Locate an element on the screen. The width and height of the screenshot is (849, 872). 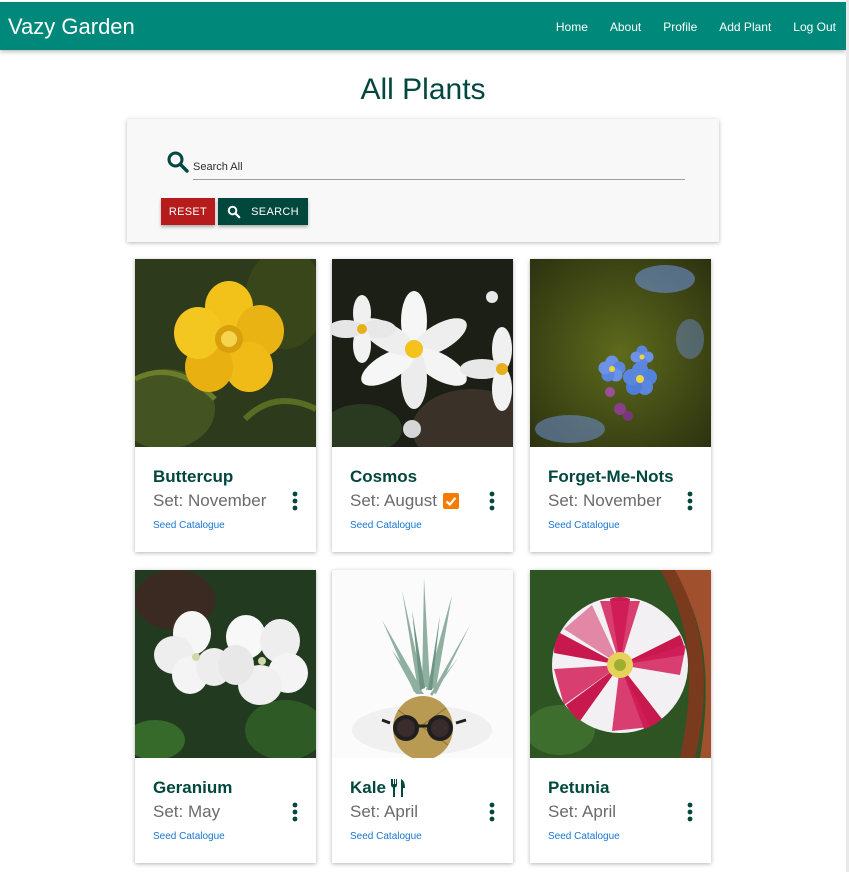
plant-image-geranium is located at coordinates (225, 664).